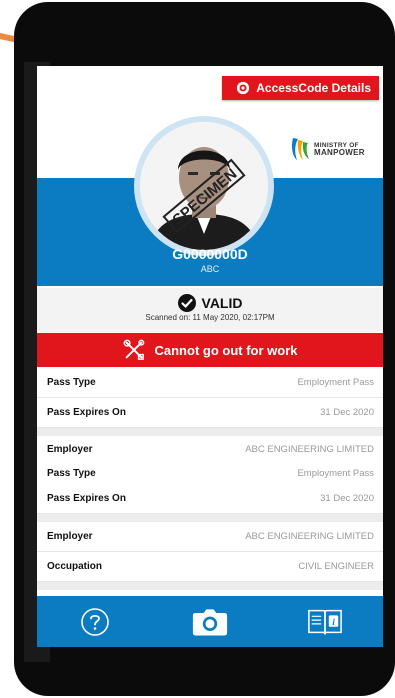  What do you see at coordinates (334, 622) in the screenshot?
I see `svg-text: i` at bounding box center [334, 622].